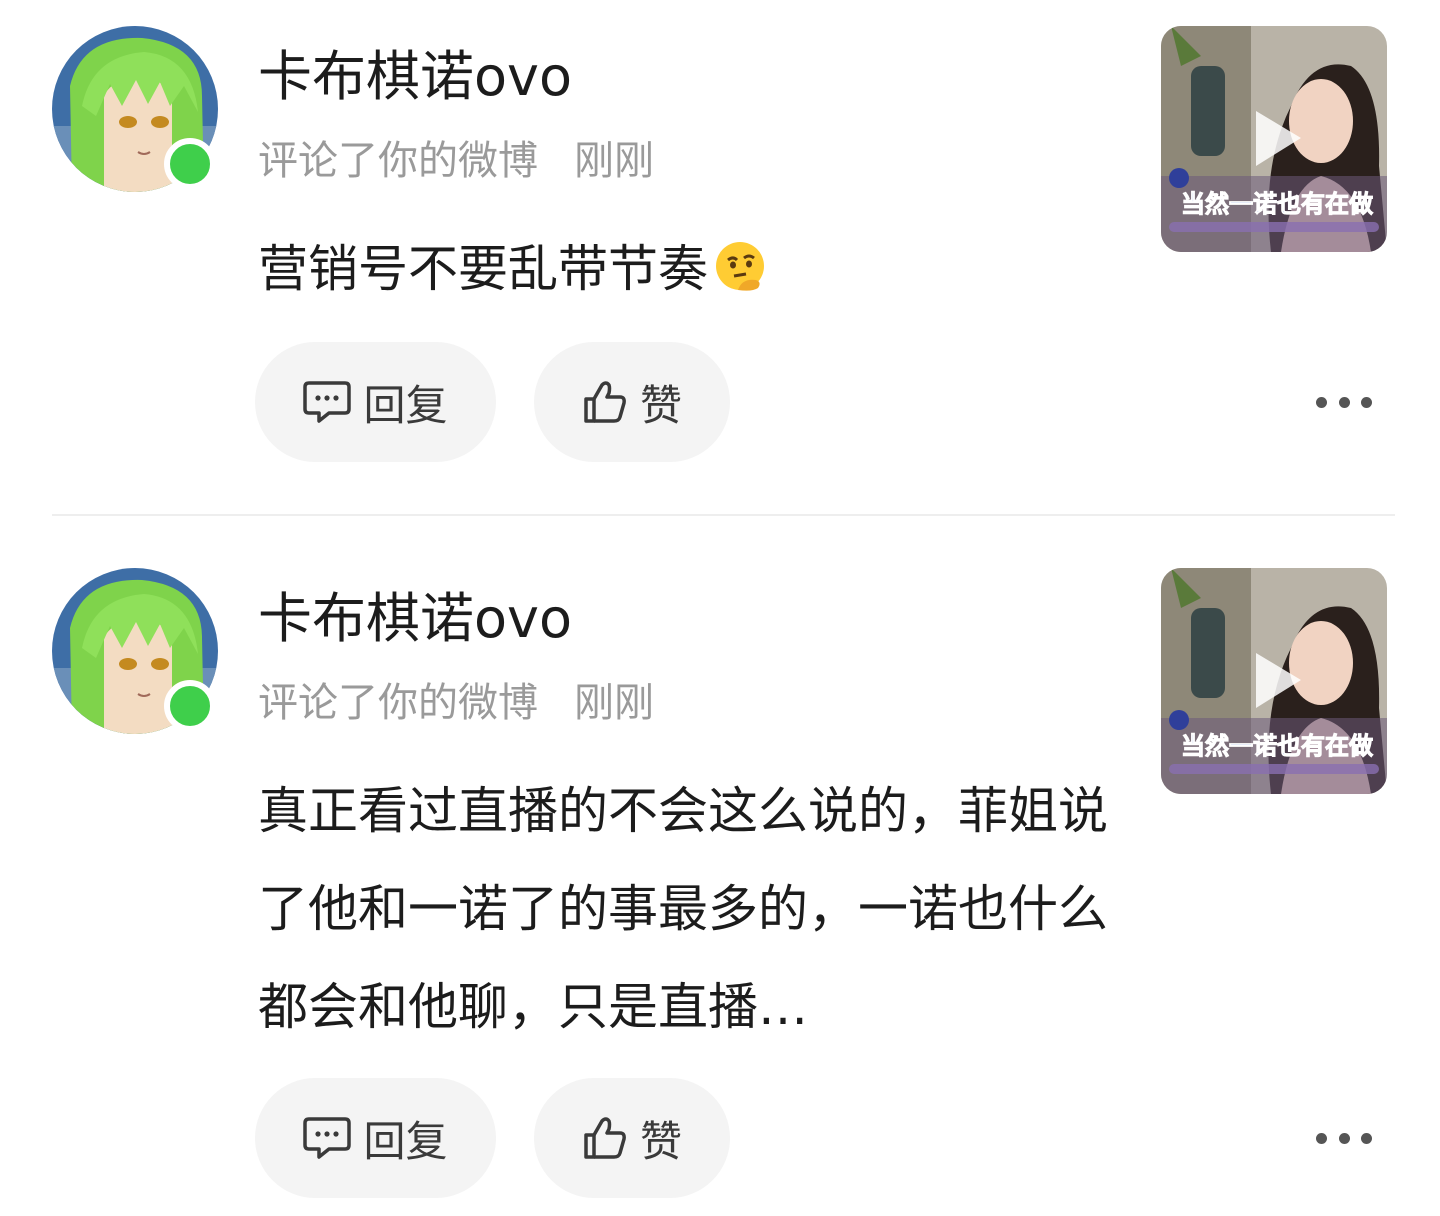  What do you see at coordinates (740, 266) in the screenshot?
I see `thinking-face-emoji` at bounding box center [740, 266].